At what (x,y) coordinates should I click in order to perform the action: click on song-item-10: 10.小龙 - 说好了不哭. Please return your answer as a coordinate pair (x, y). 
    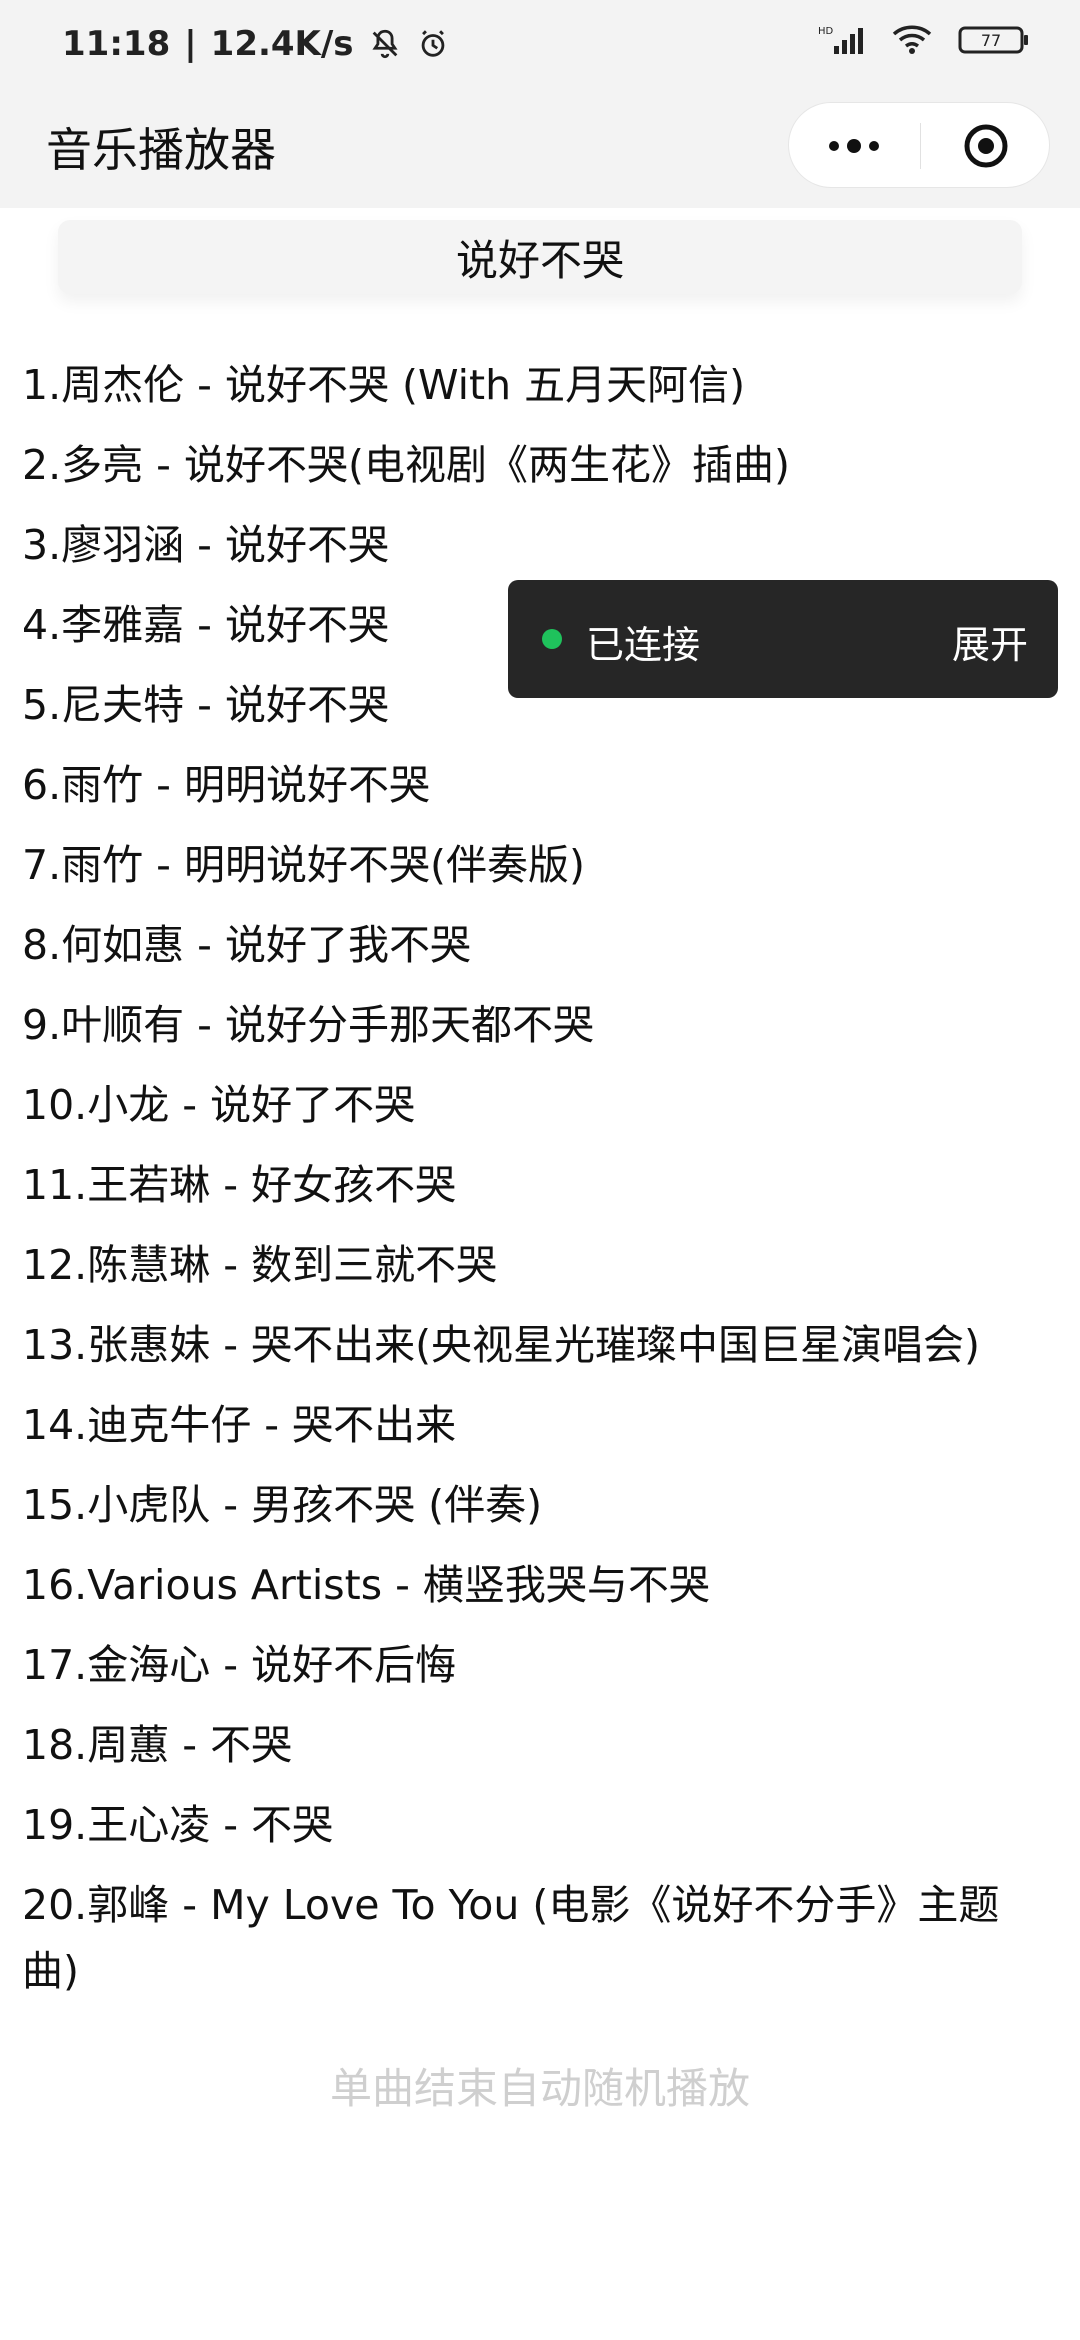
    Looking at the image, I should click on (537, 1105).